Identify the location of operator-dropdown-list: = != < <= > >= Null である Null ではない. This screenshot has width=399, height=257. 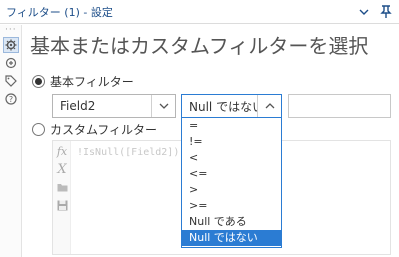
(231, 182).